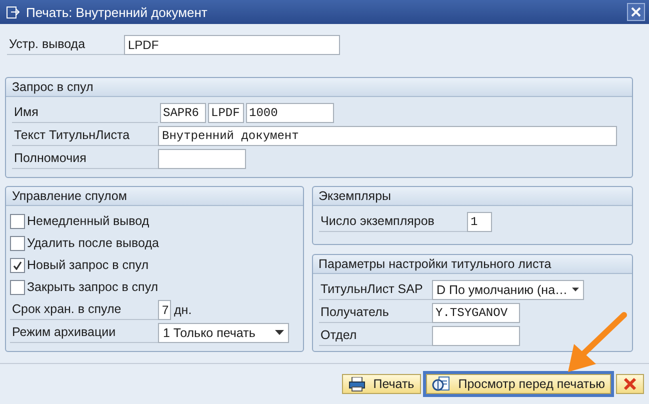 The image size is (649, 404). I want to click on field-label: Имя, so click(85, 112).